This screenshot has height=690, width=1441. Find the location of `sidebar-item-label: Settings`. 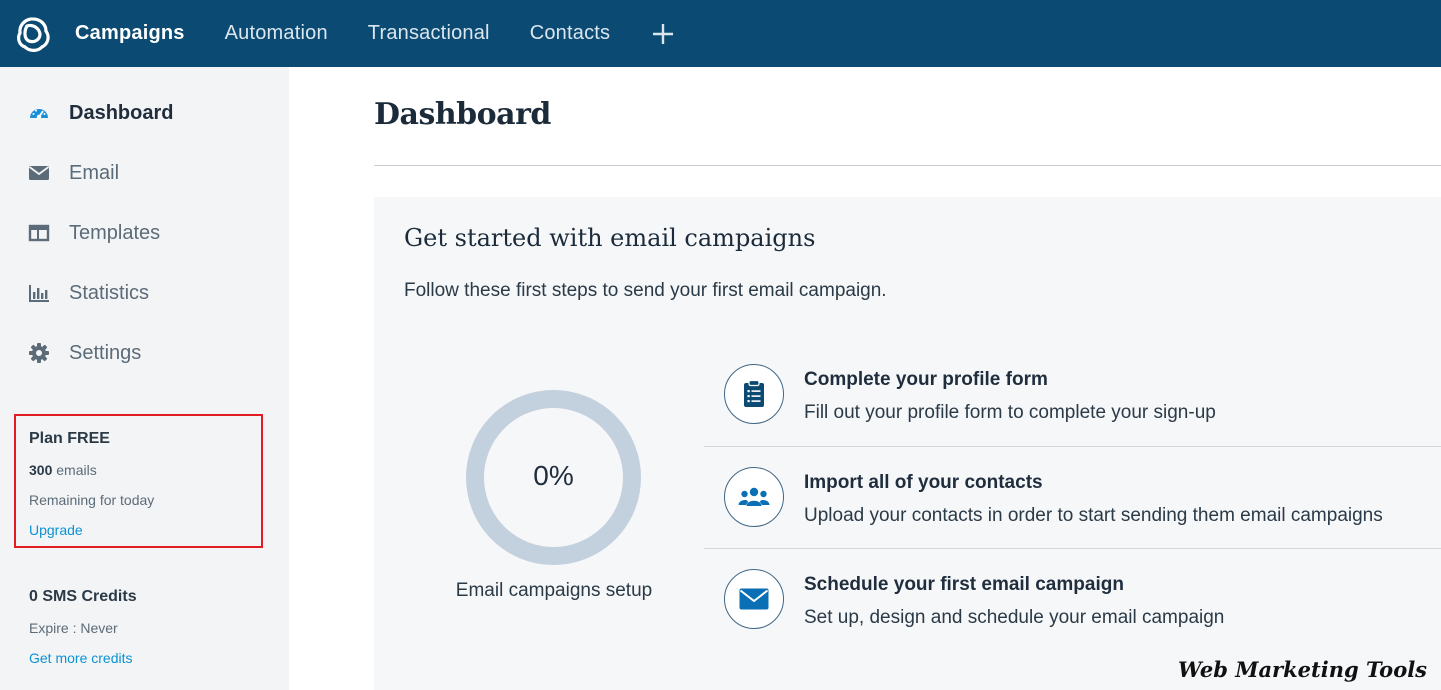

sidebar-item-label: Settings is located at coordinates (105, 352).